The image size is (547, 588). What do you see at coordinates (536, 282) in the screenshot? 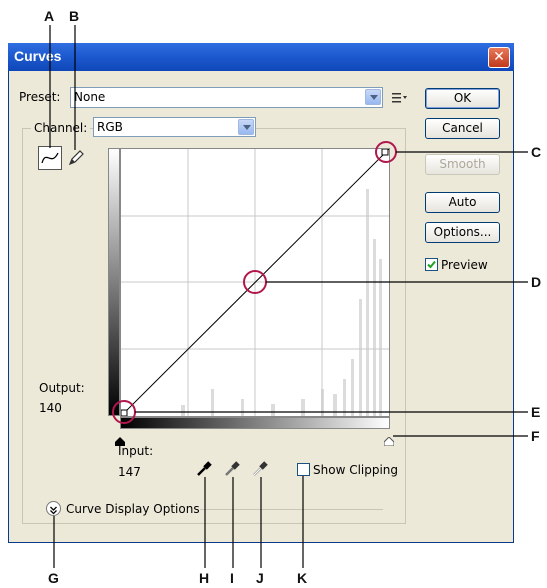
I see `callout-d: D` at bounding box center [536, 282].